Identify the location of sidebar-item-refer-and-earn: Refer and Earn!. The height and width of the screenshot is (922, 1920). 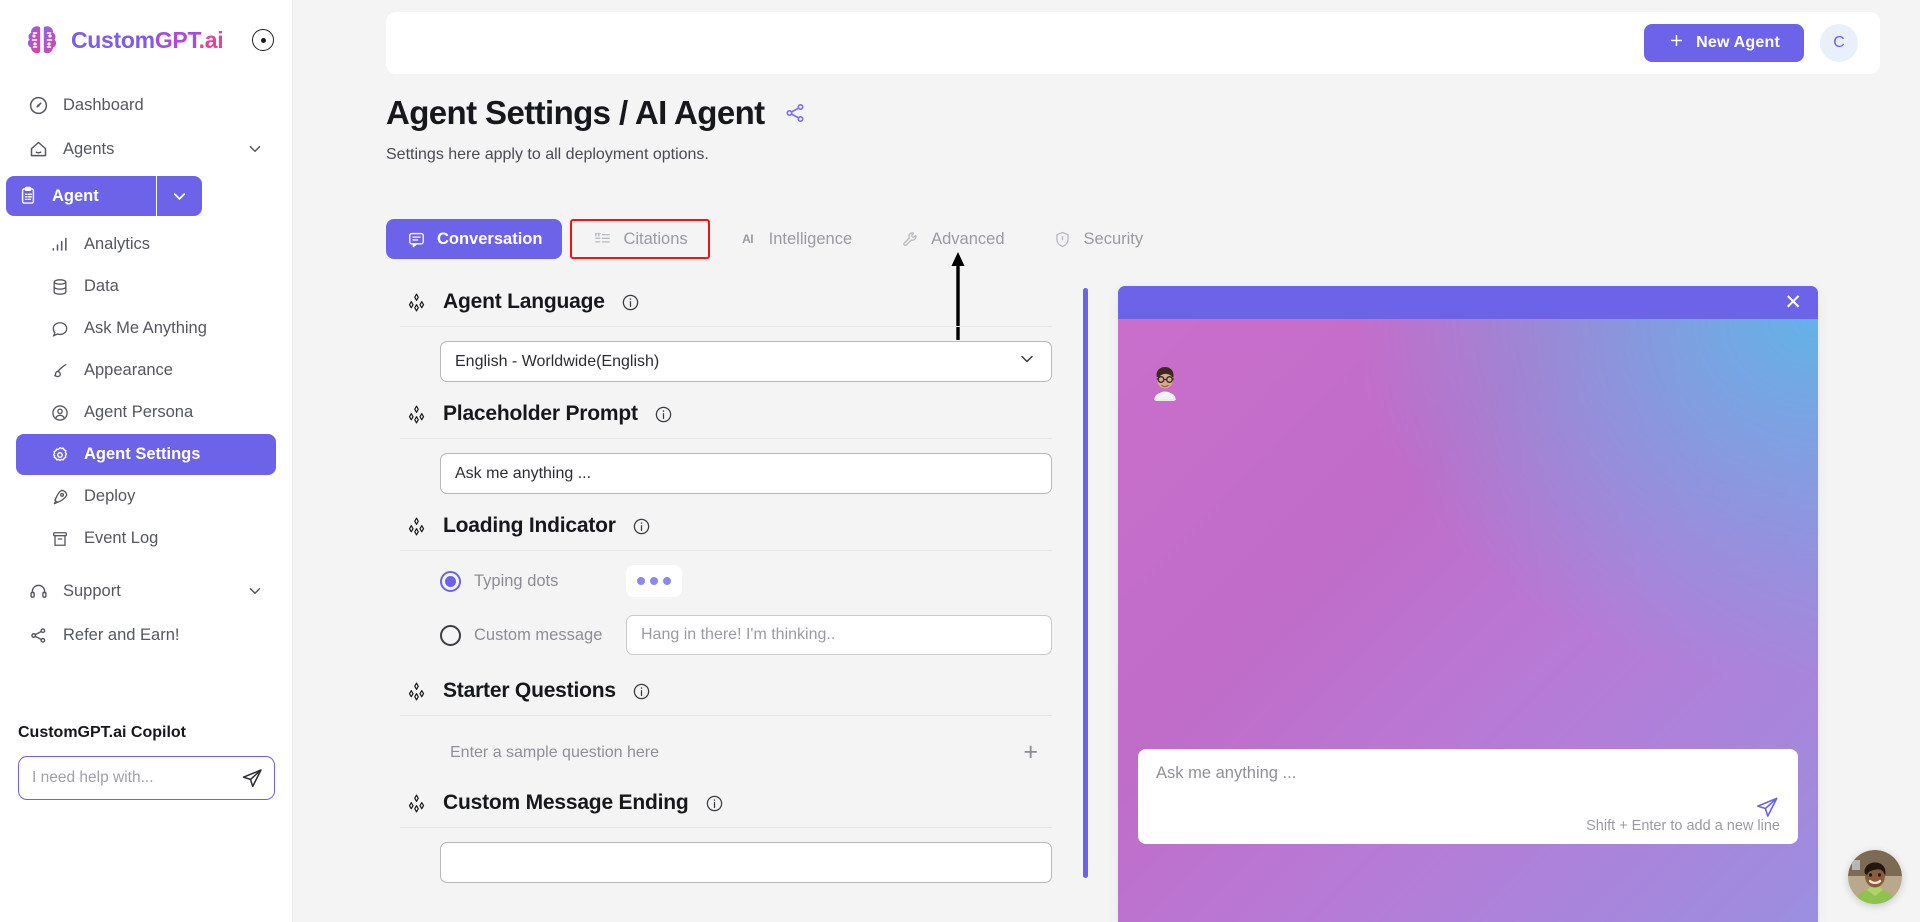
(146, 635).